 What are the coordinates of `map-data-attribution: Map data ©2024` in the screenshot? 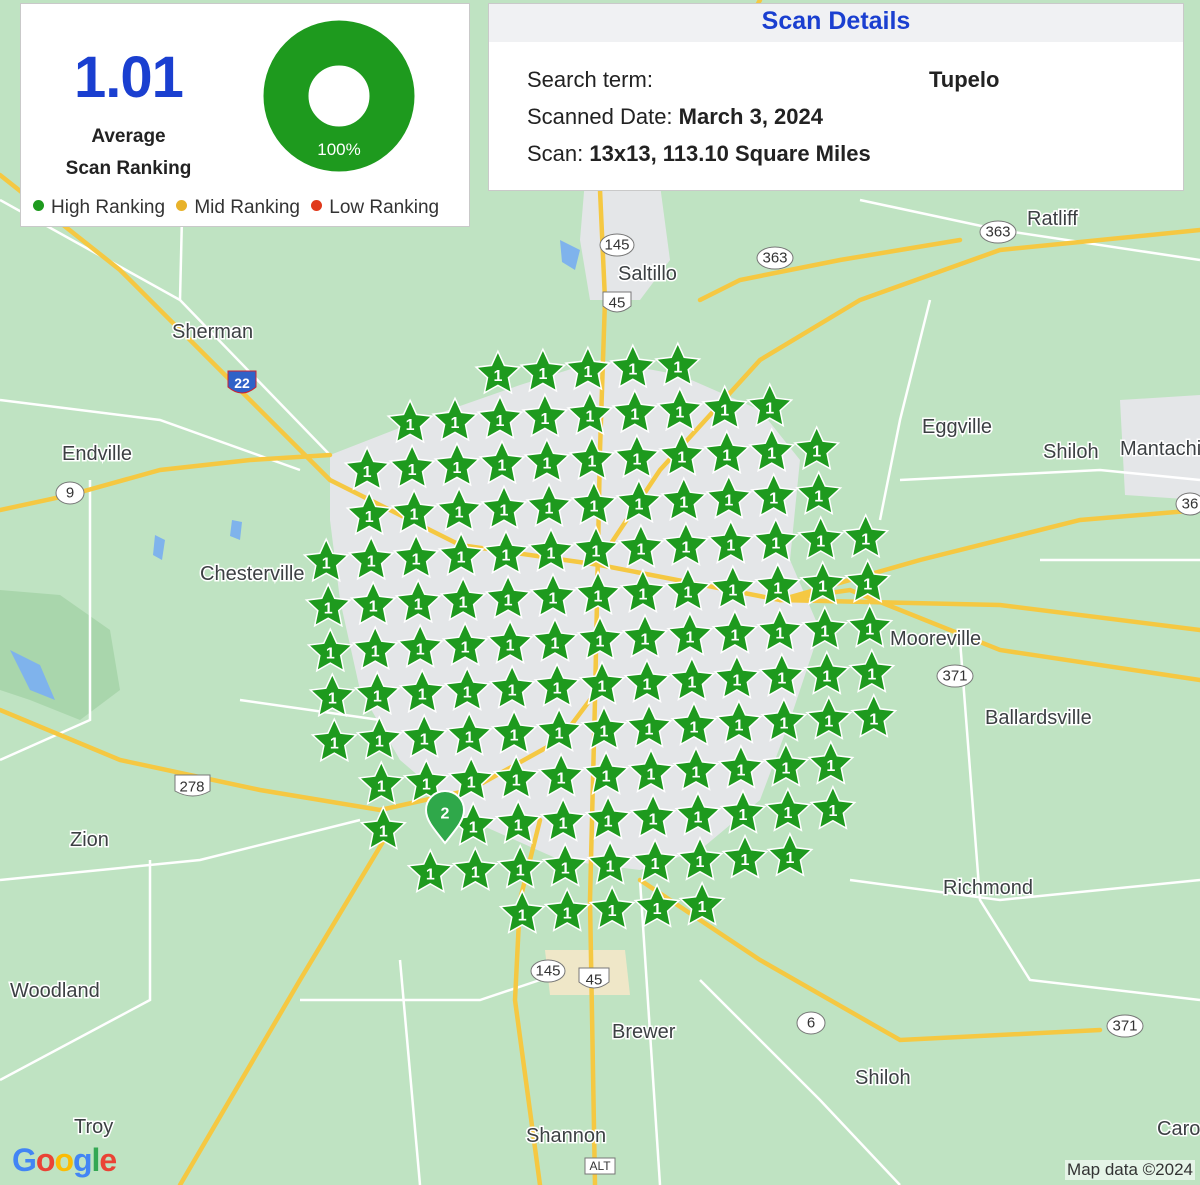 It's located at (1130, 1170).